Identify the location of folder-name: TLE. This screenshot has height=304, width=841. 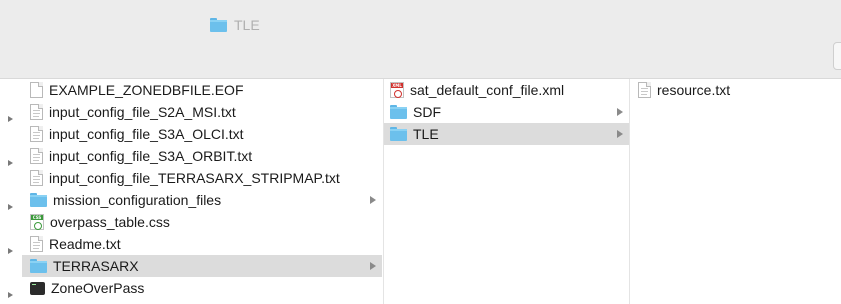
(426, 134).